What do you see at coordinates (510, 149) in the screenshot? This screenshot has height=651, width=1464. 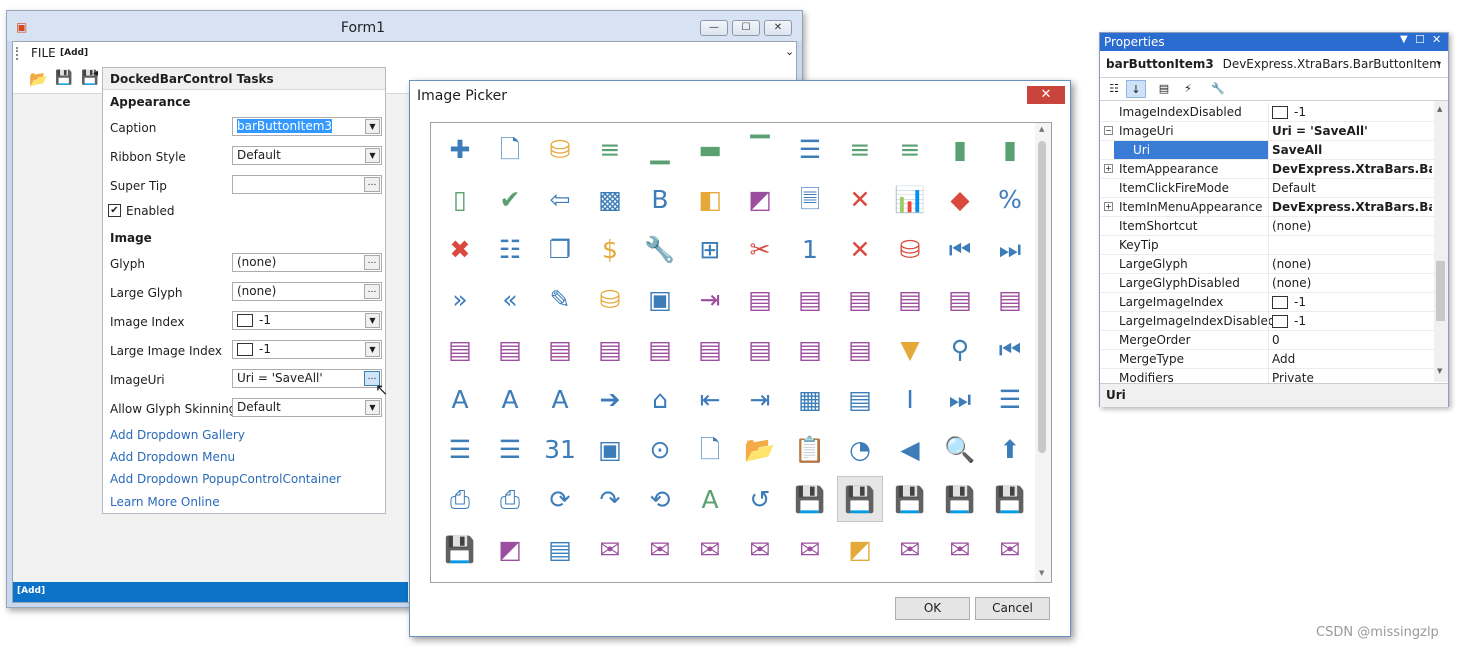 I see `new-document-icon: 🗋` at bounding box center [510, 149].